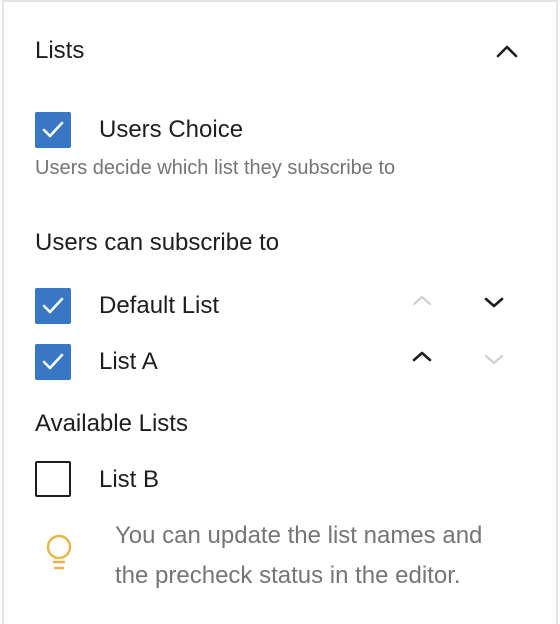 This screenshot has width=560, height=624. What do you see at coordinates (157, 242) in the screenshot?
I see `subscribe-section-heading: Users can subscribe to` at bounding box center [157, 242].